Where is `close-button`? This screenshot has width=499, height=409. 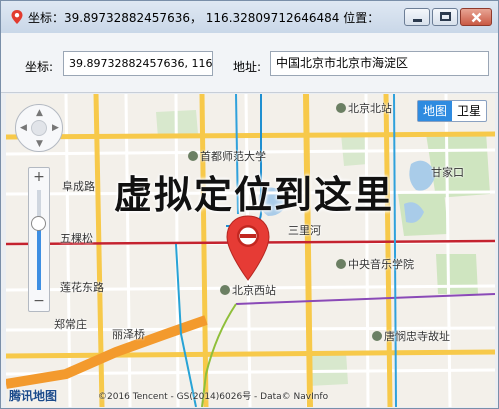 close-button is located at coordinates (476, 17).